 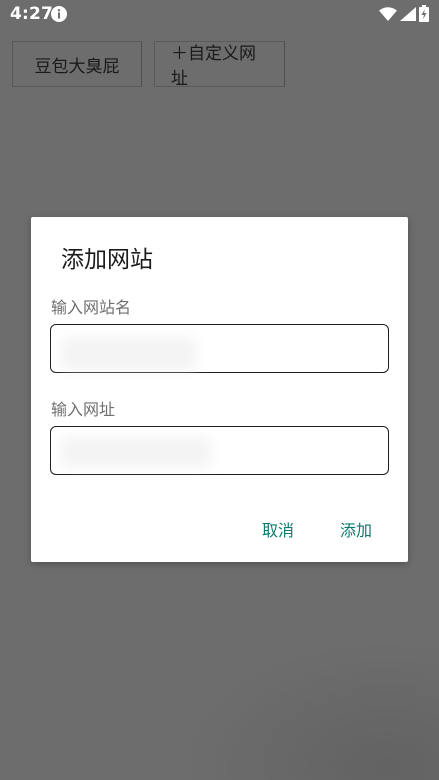 I want to click on custom-url-button: ＋自定义网址, so click(x=219, y=65).